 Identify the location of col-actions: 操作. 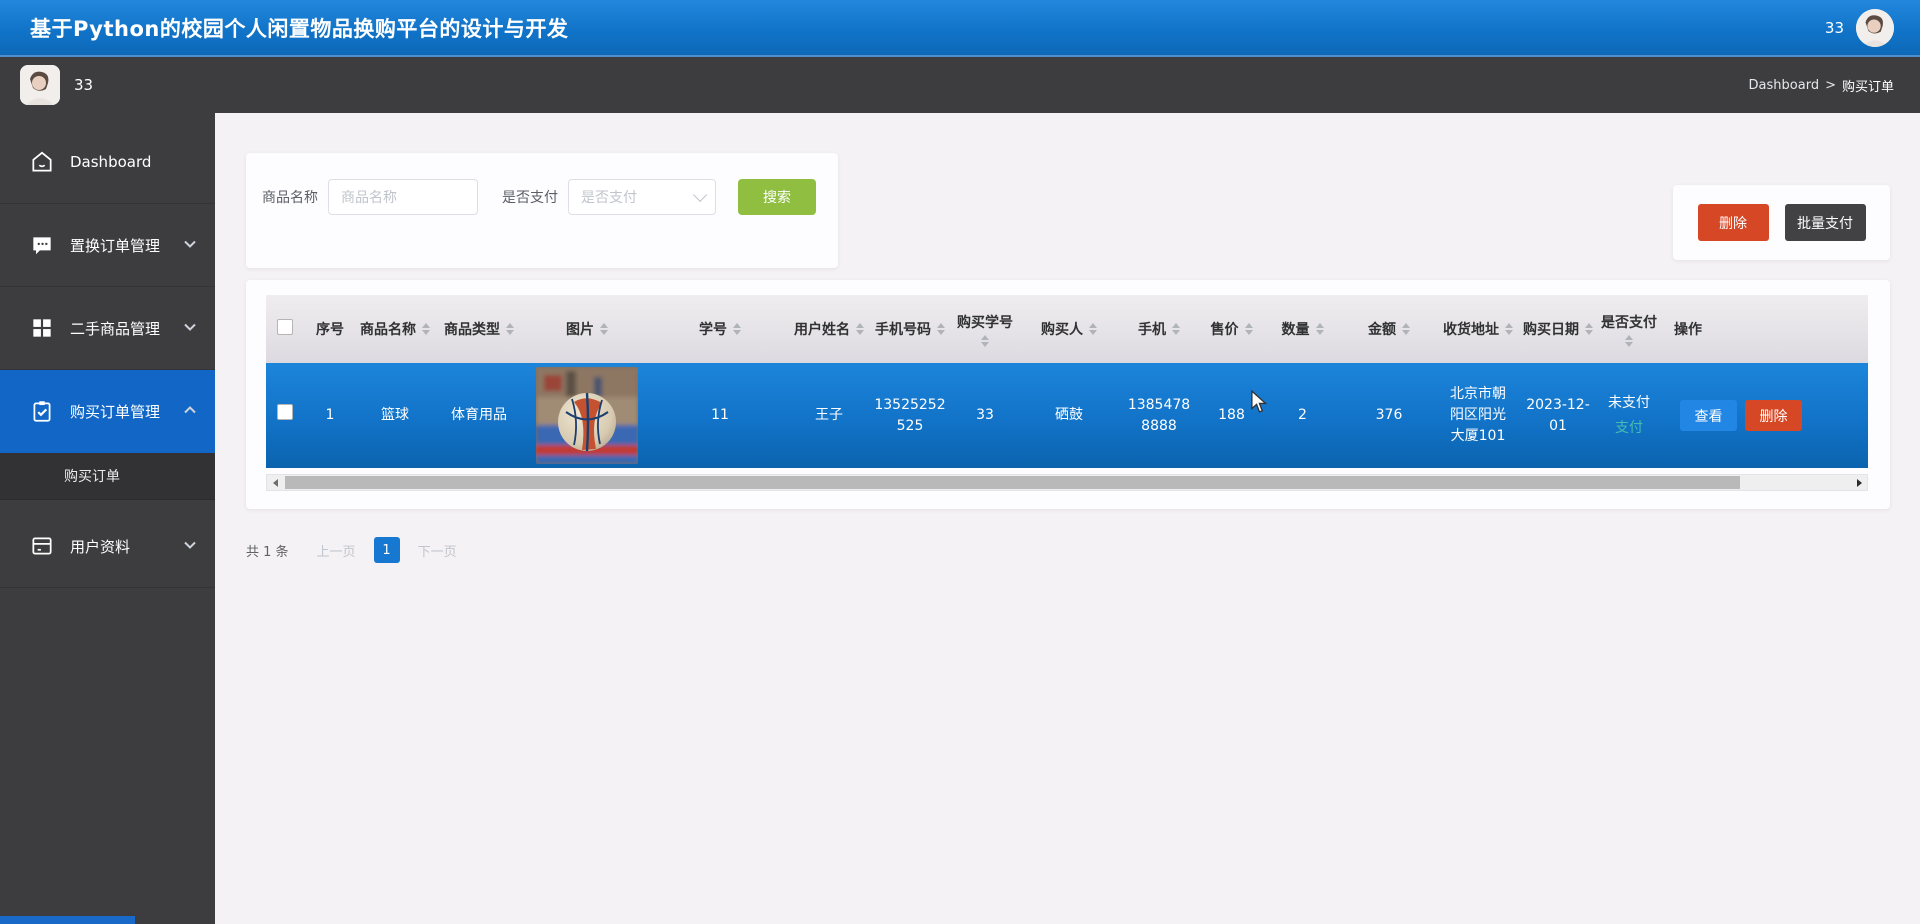
(1764, 329).